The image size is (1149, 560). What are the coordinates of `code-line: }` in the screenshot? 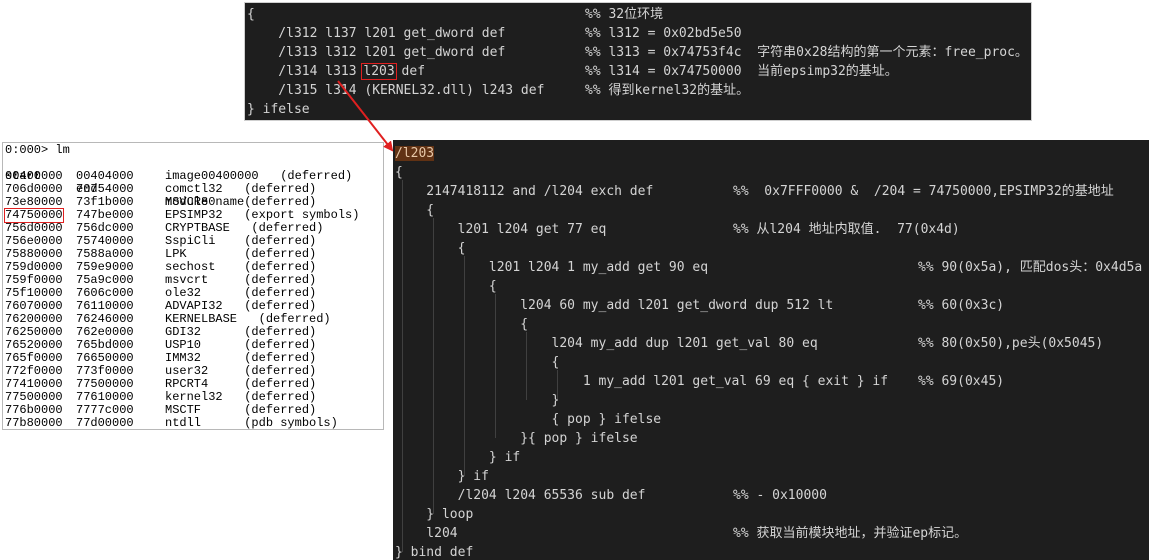 It's located at (477, 400).